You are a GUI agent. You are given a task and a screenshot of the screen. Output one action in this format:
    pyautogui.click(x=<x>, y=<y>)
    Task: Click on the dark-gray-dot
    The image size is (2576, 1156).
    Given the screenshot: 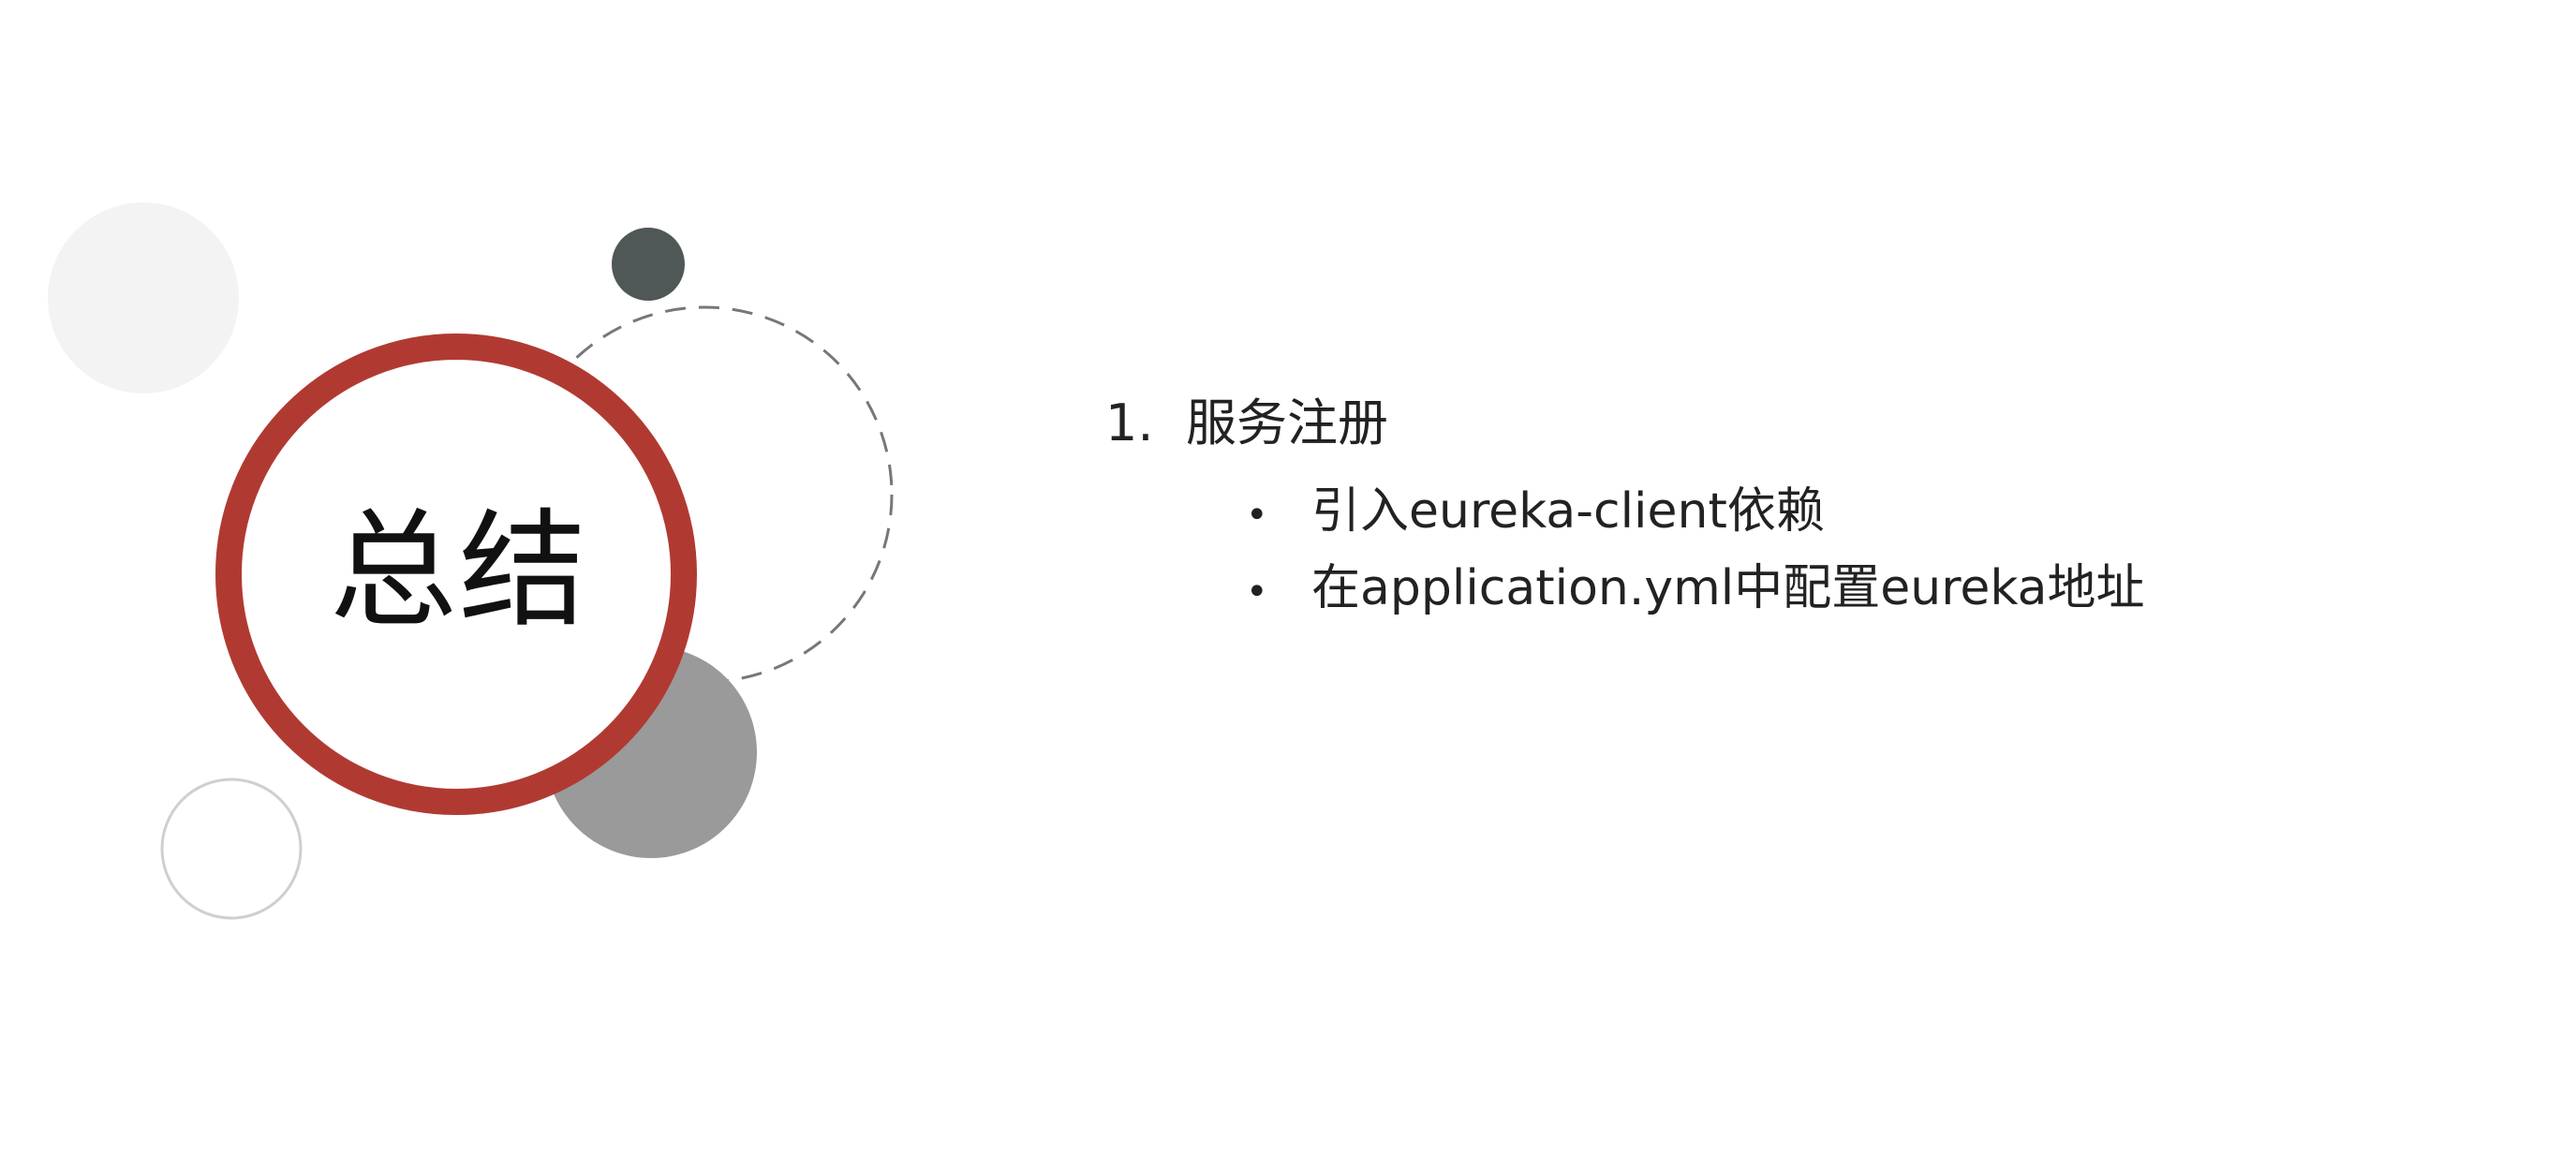 What is the action you would take?
    pyautogui.click(x=648, y=264)
    